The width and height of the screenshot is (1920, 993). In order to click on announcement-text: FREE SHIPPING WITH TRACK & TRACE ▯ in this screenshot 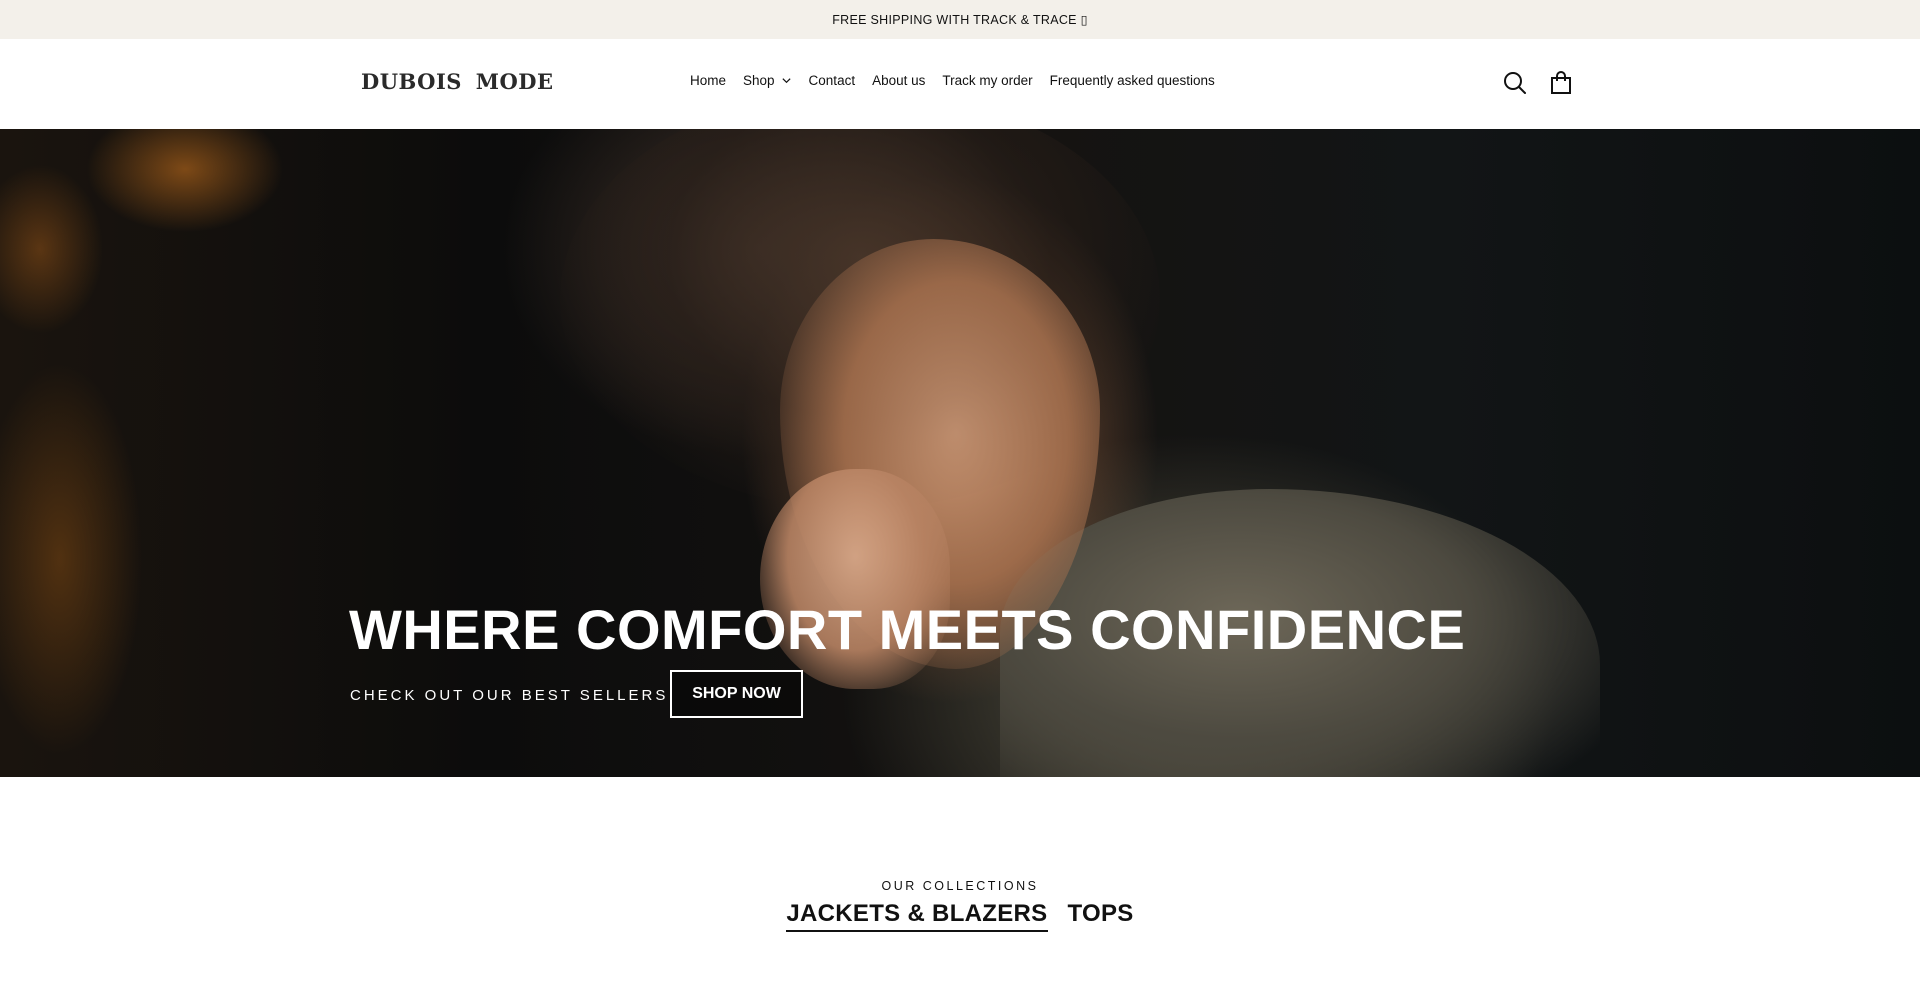, I will do `click(960, 20)`.